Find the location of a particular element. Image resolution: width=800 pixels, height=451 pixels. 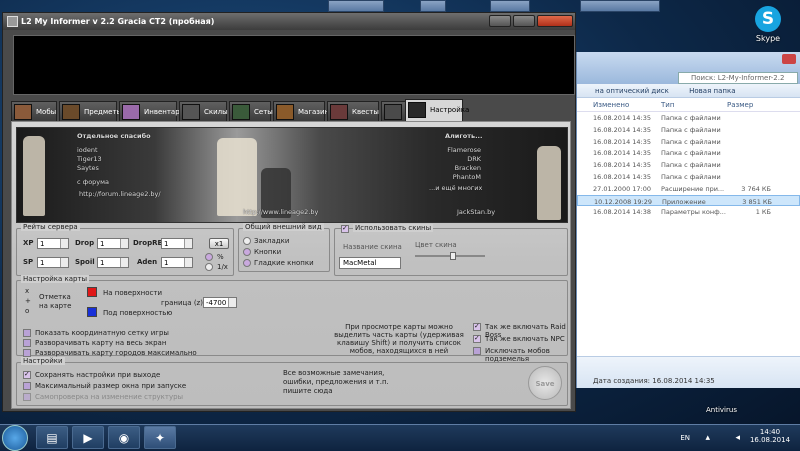

skype-desktop-icon: S Skype is located at coordinates (768, 24).